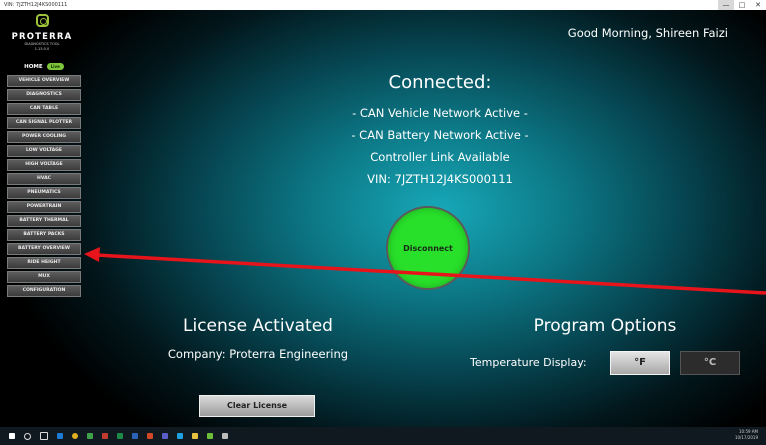 The image size is (766, 445). Describe the element at coordinates (710, 363) in the screenshot. I see `celsius-button: °C` at that location.